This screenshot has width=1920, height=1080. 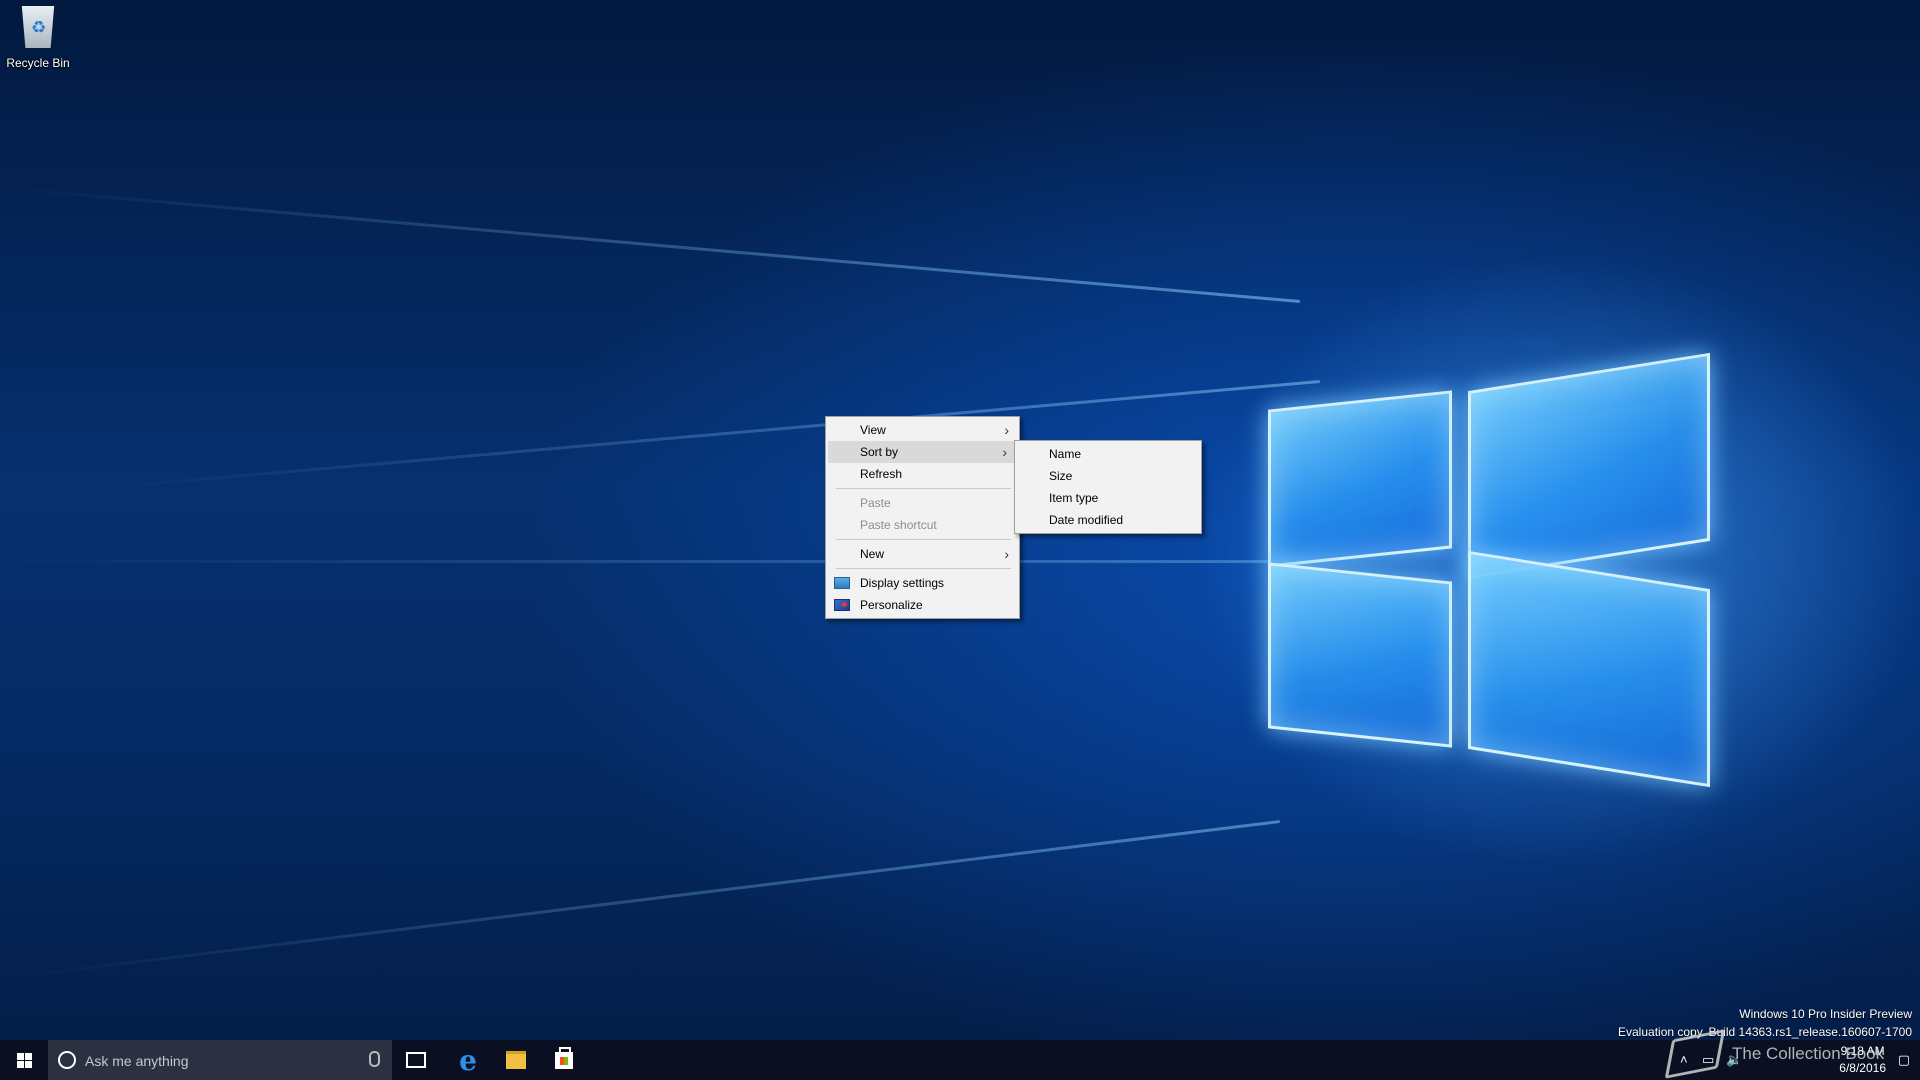 I want to click on menu-item-paste-shortcut: Paste shortcut, so click(x=922, y=525).